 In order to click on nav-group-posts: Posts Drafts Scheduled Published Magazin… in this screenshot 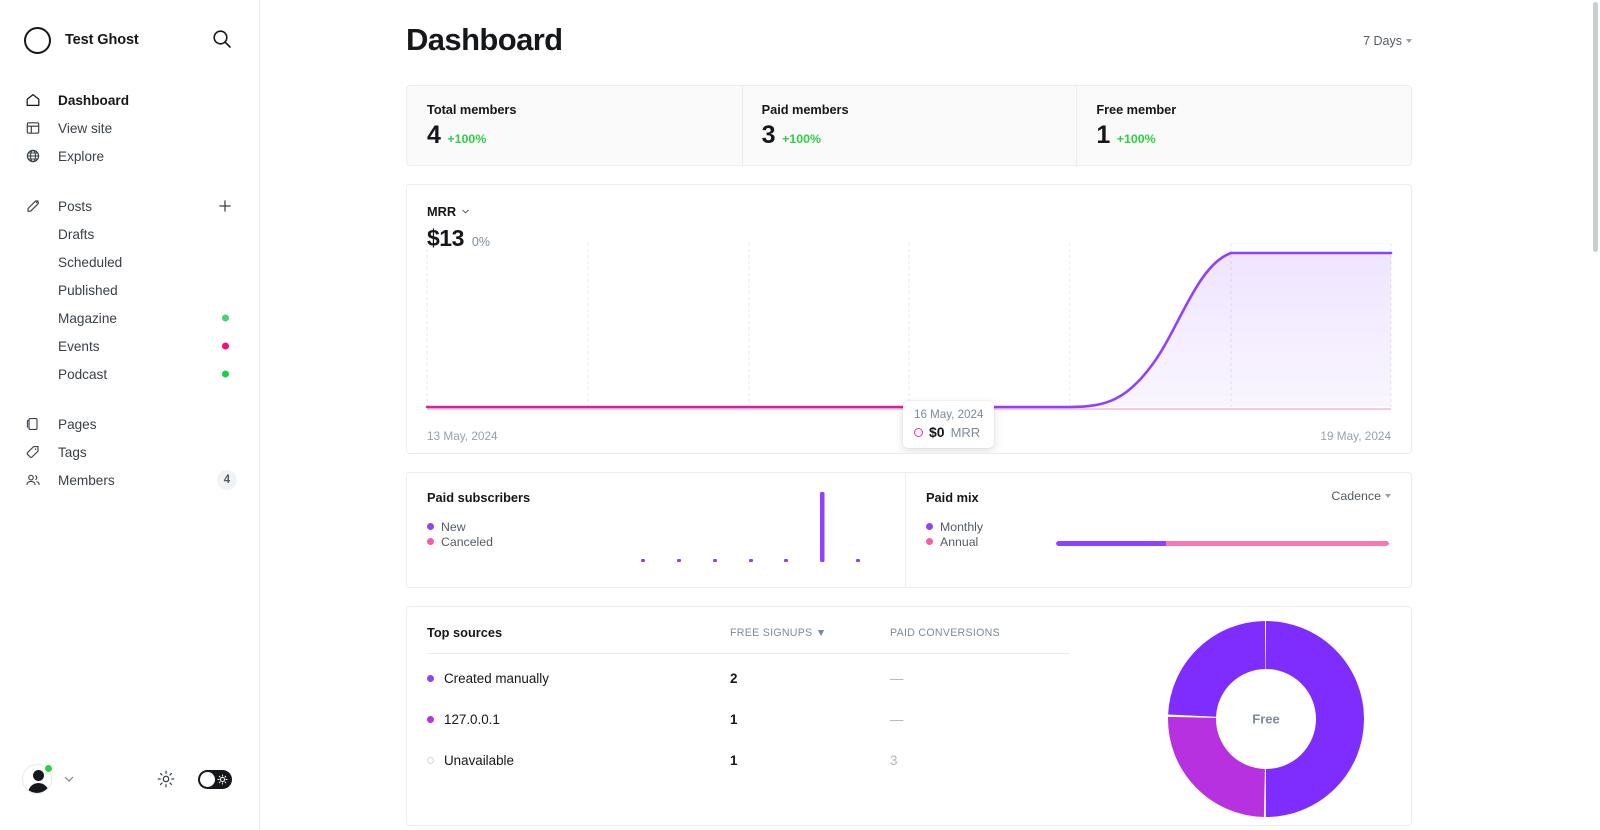, I will do `click(129, 290)`.